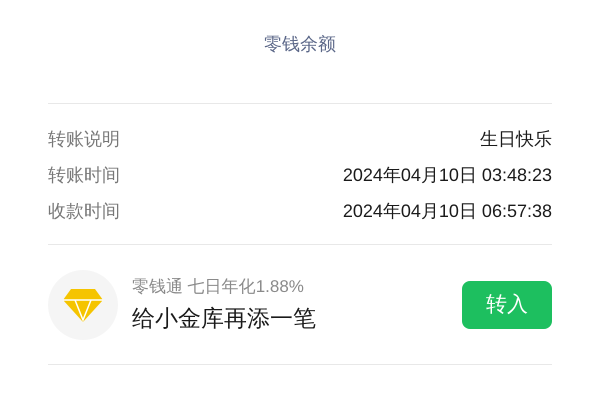  Describe the element at coordinates (447, 175) in the screenshot. I see `detail-value: 2024年04月10日 03:48:23` at that location.